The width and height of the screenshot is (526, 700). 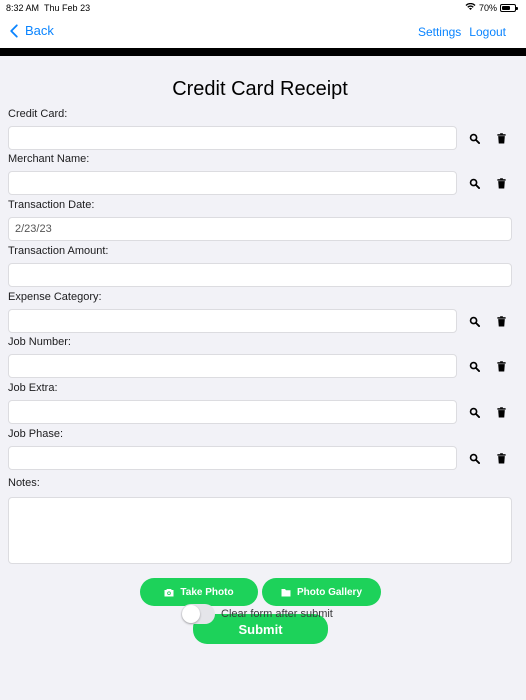 I want to click on expense-category-field, so click(x=232, y=321).